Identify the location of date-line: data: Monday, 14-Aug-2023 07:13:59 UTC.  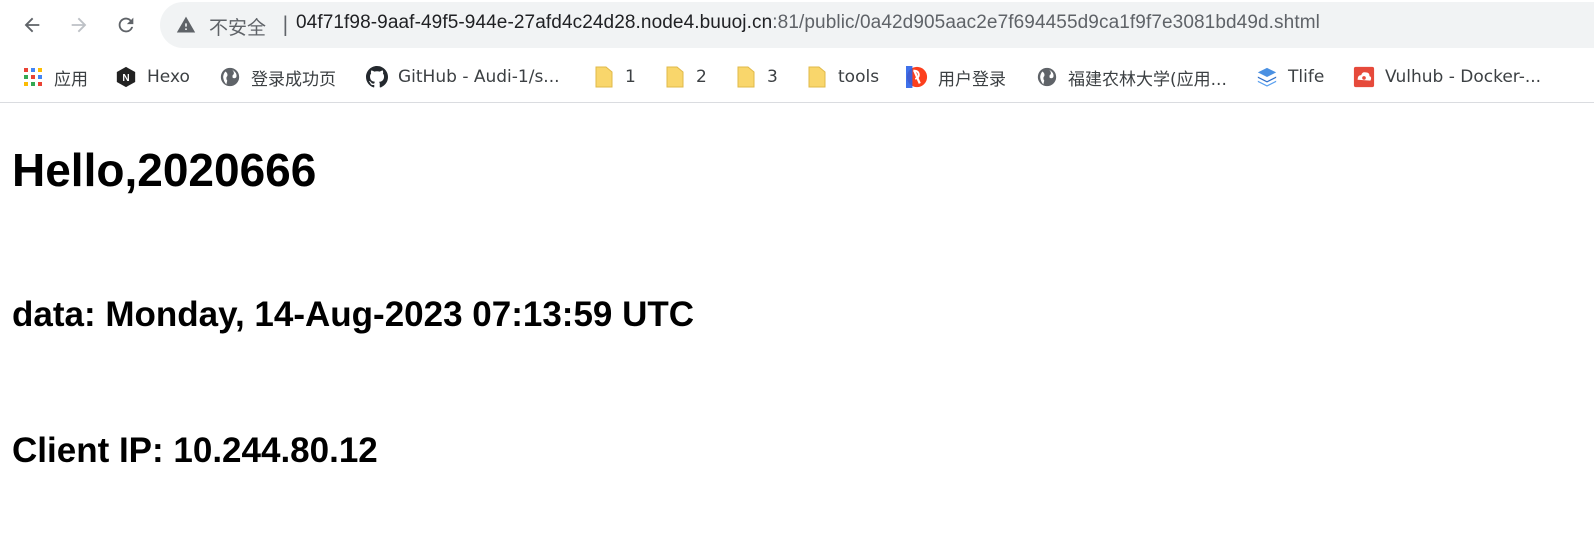
(353, 314).